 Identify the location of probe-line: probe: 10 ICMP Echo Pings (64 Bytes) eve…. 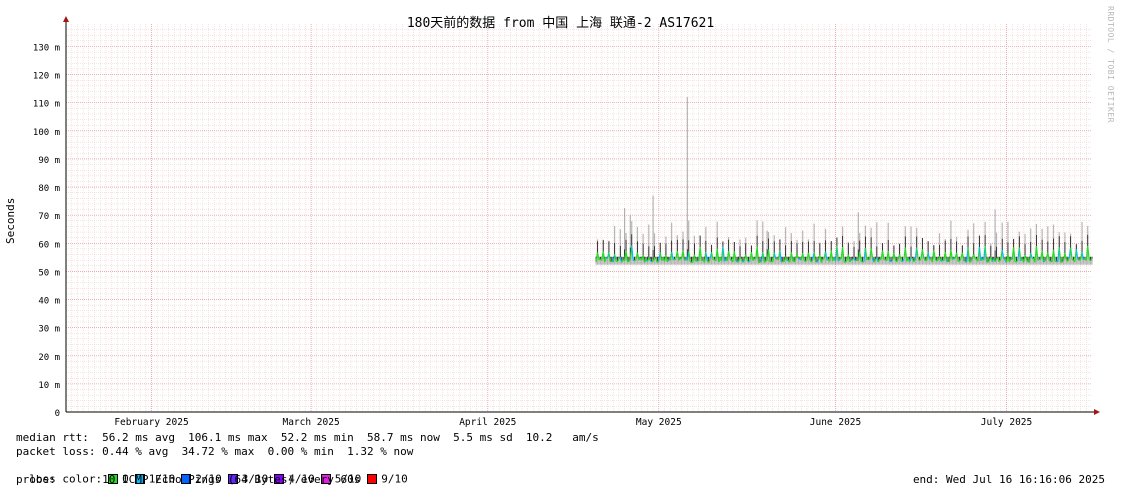
(188, 479).